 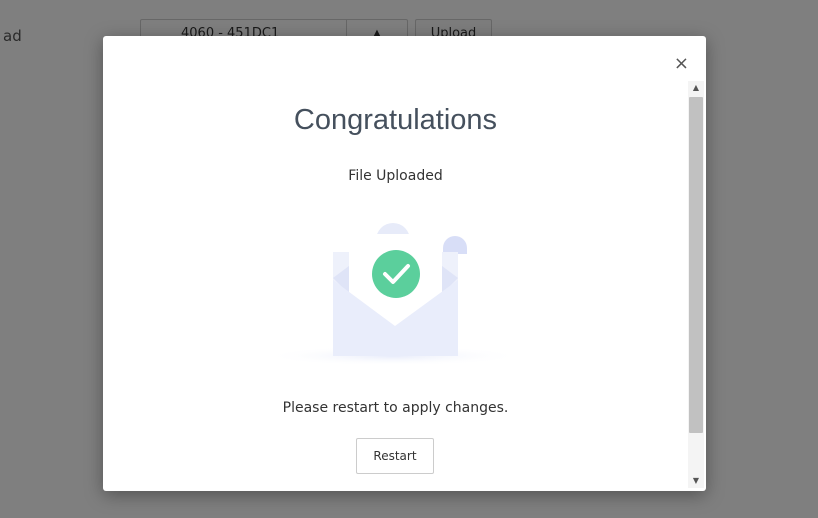 What do you see at coordinates (681, 64) in the screenshot?
I see `close-icon: ×` at bounding box center [681, 64].